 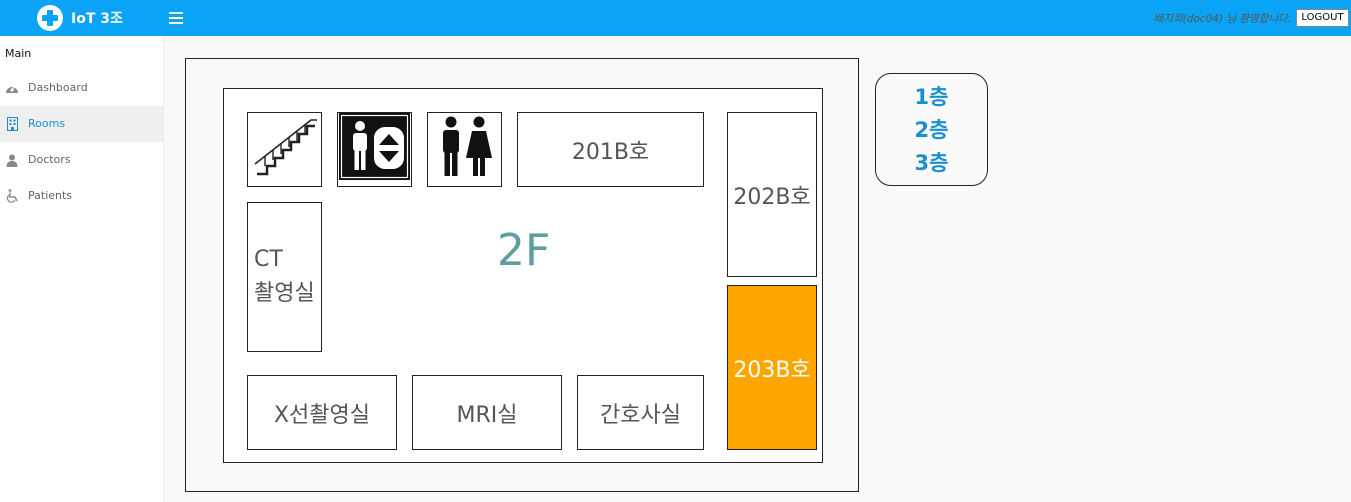 I want to click on sidebar-item-dashboard: Dashboard, so click(x=81, y=88).